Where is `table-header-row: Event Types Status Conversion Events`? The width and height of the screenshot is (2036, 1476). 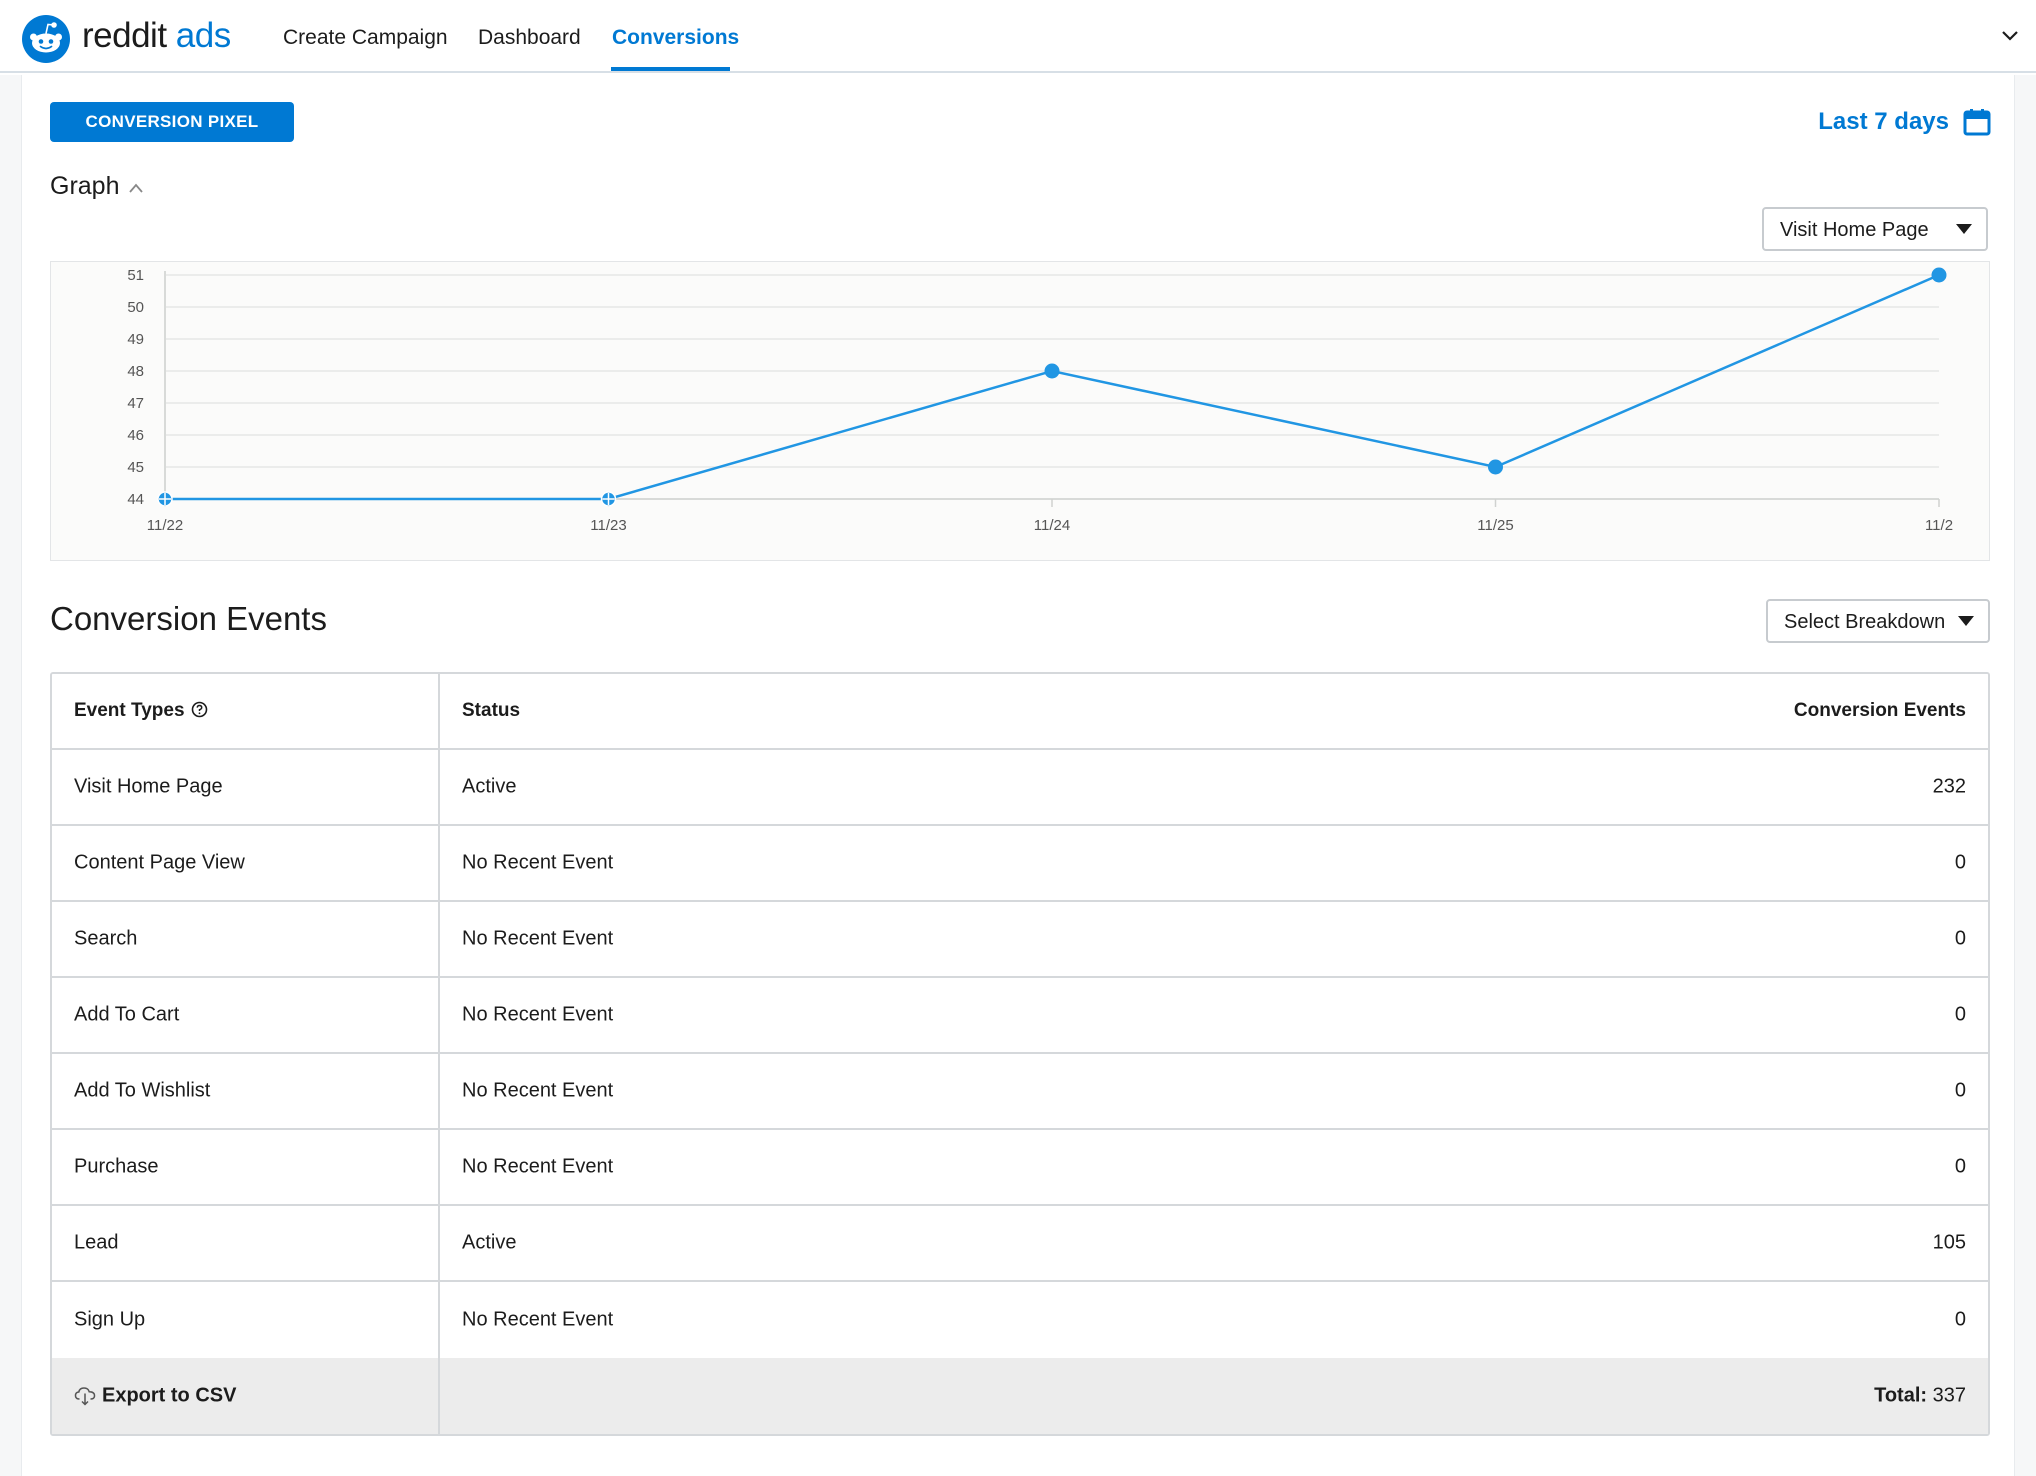
table-header-row: Event Types Status Conversion Events is located at coordinates (1020, 712).